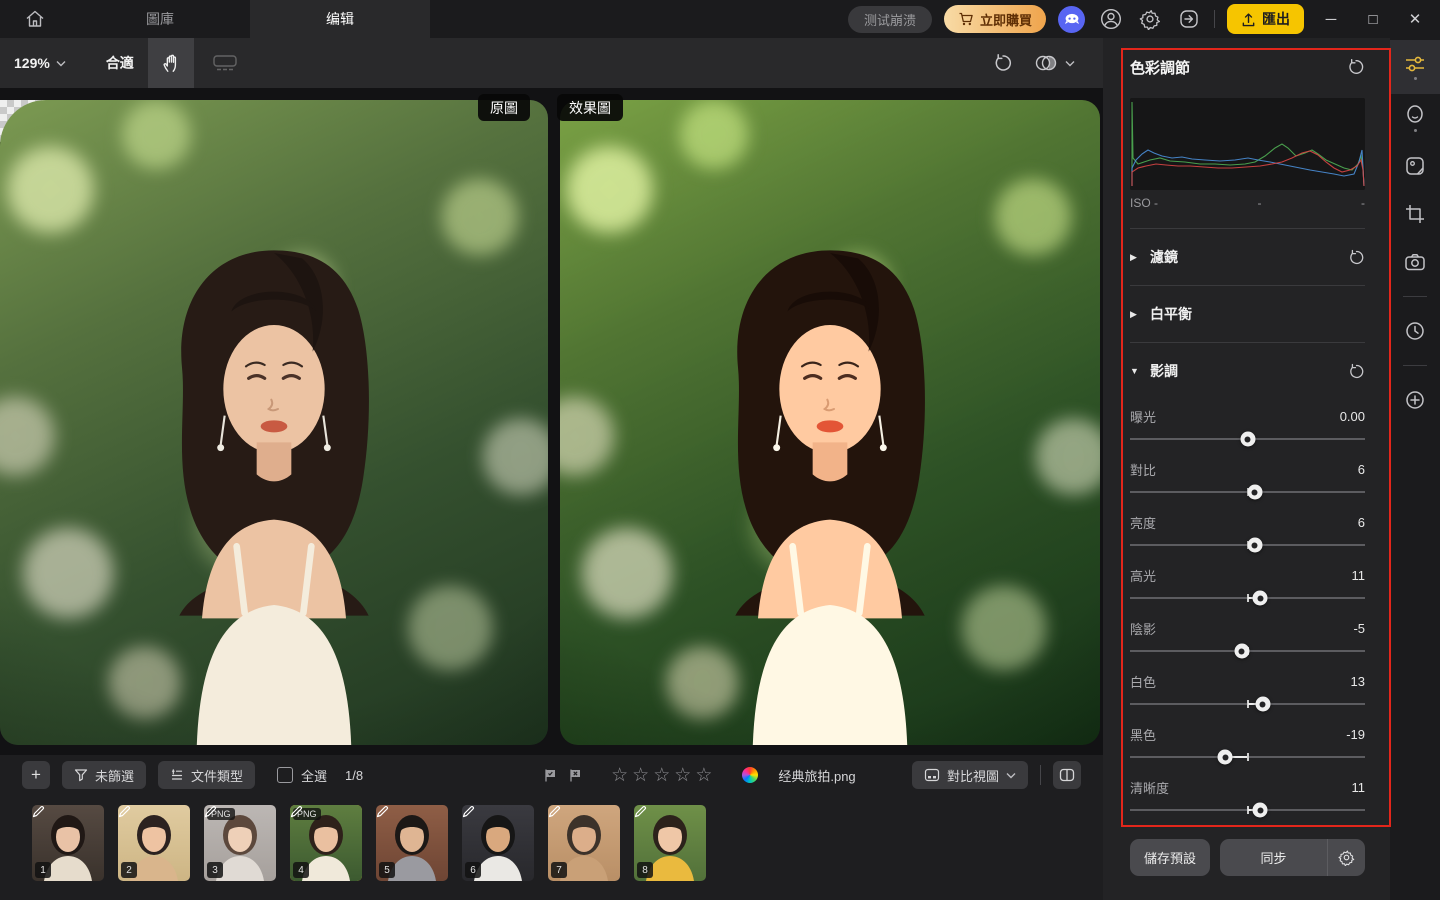  I want to click on sidebar-item-crop, so click(1415, 214).